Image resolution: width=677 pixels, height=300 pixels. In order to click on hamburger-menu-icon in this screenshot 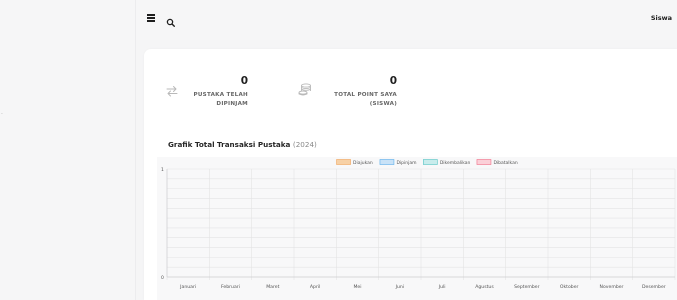, I will do `click(151, 18)`.